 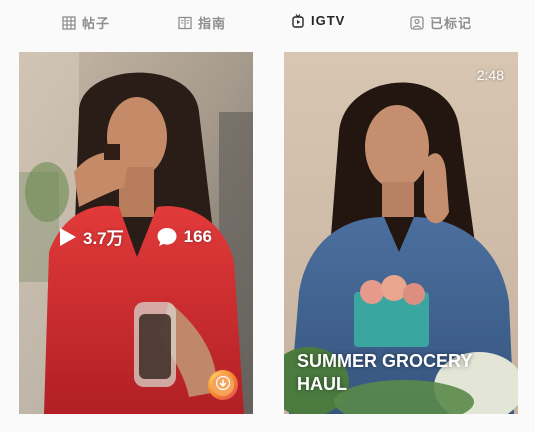 I want to click on guide-icon, so click(x=185, y=23).